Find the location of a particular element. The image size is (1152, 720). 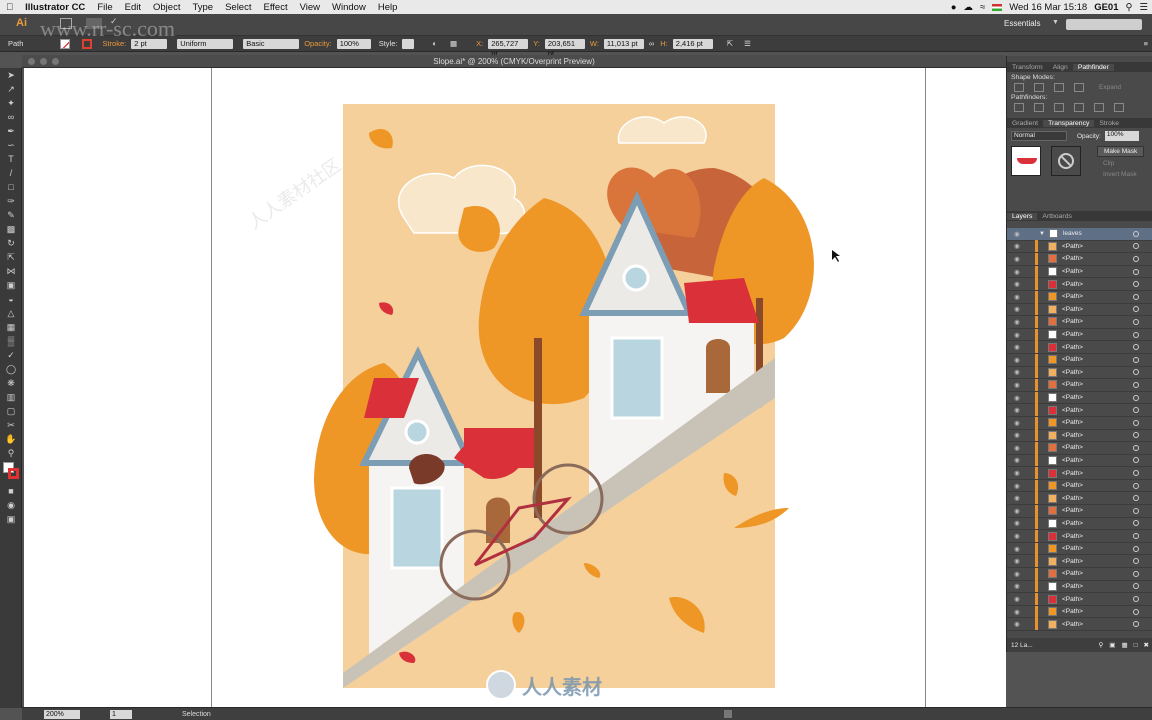

delete-icon: ✖ is located at coordinates (1146, 645).